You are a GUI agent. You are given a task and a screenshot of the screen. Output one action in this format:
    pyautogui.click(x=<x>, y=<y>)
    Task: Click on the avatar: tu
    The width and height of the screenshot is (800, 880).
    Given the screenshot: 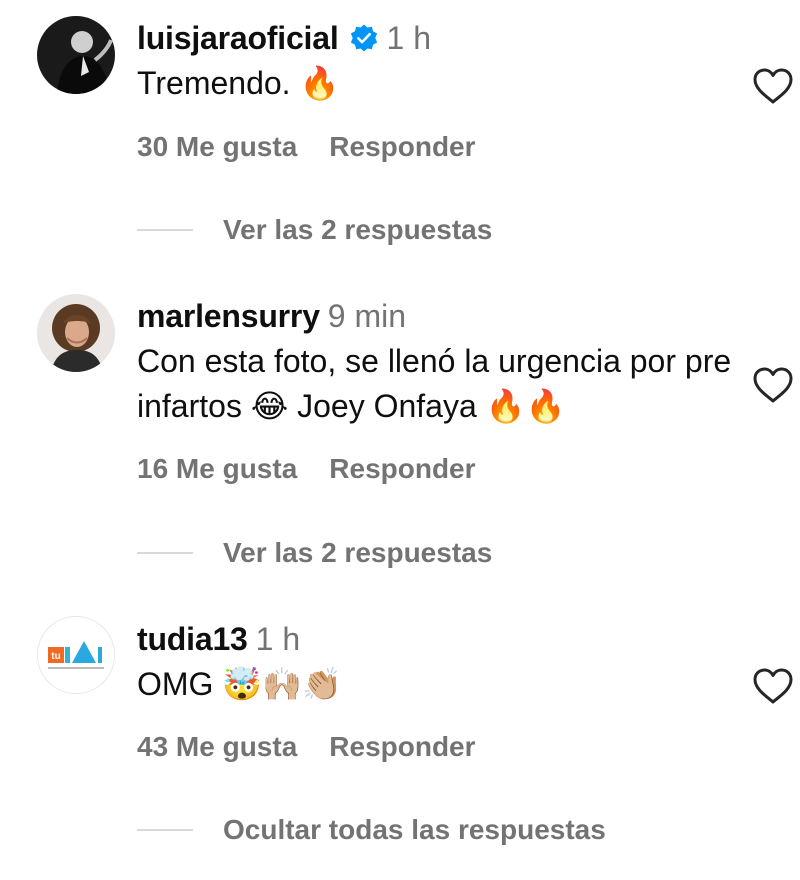 What is the action you would take?
    pyautogui.click(x=76, y=655)
    